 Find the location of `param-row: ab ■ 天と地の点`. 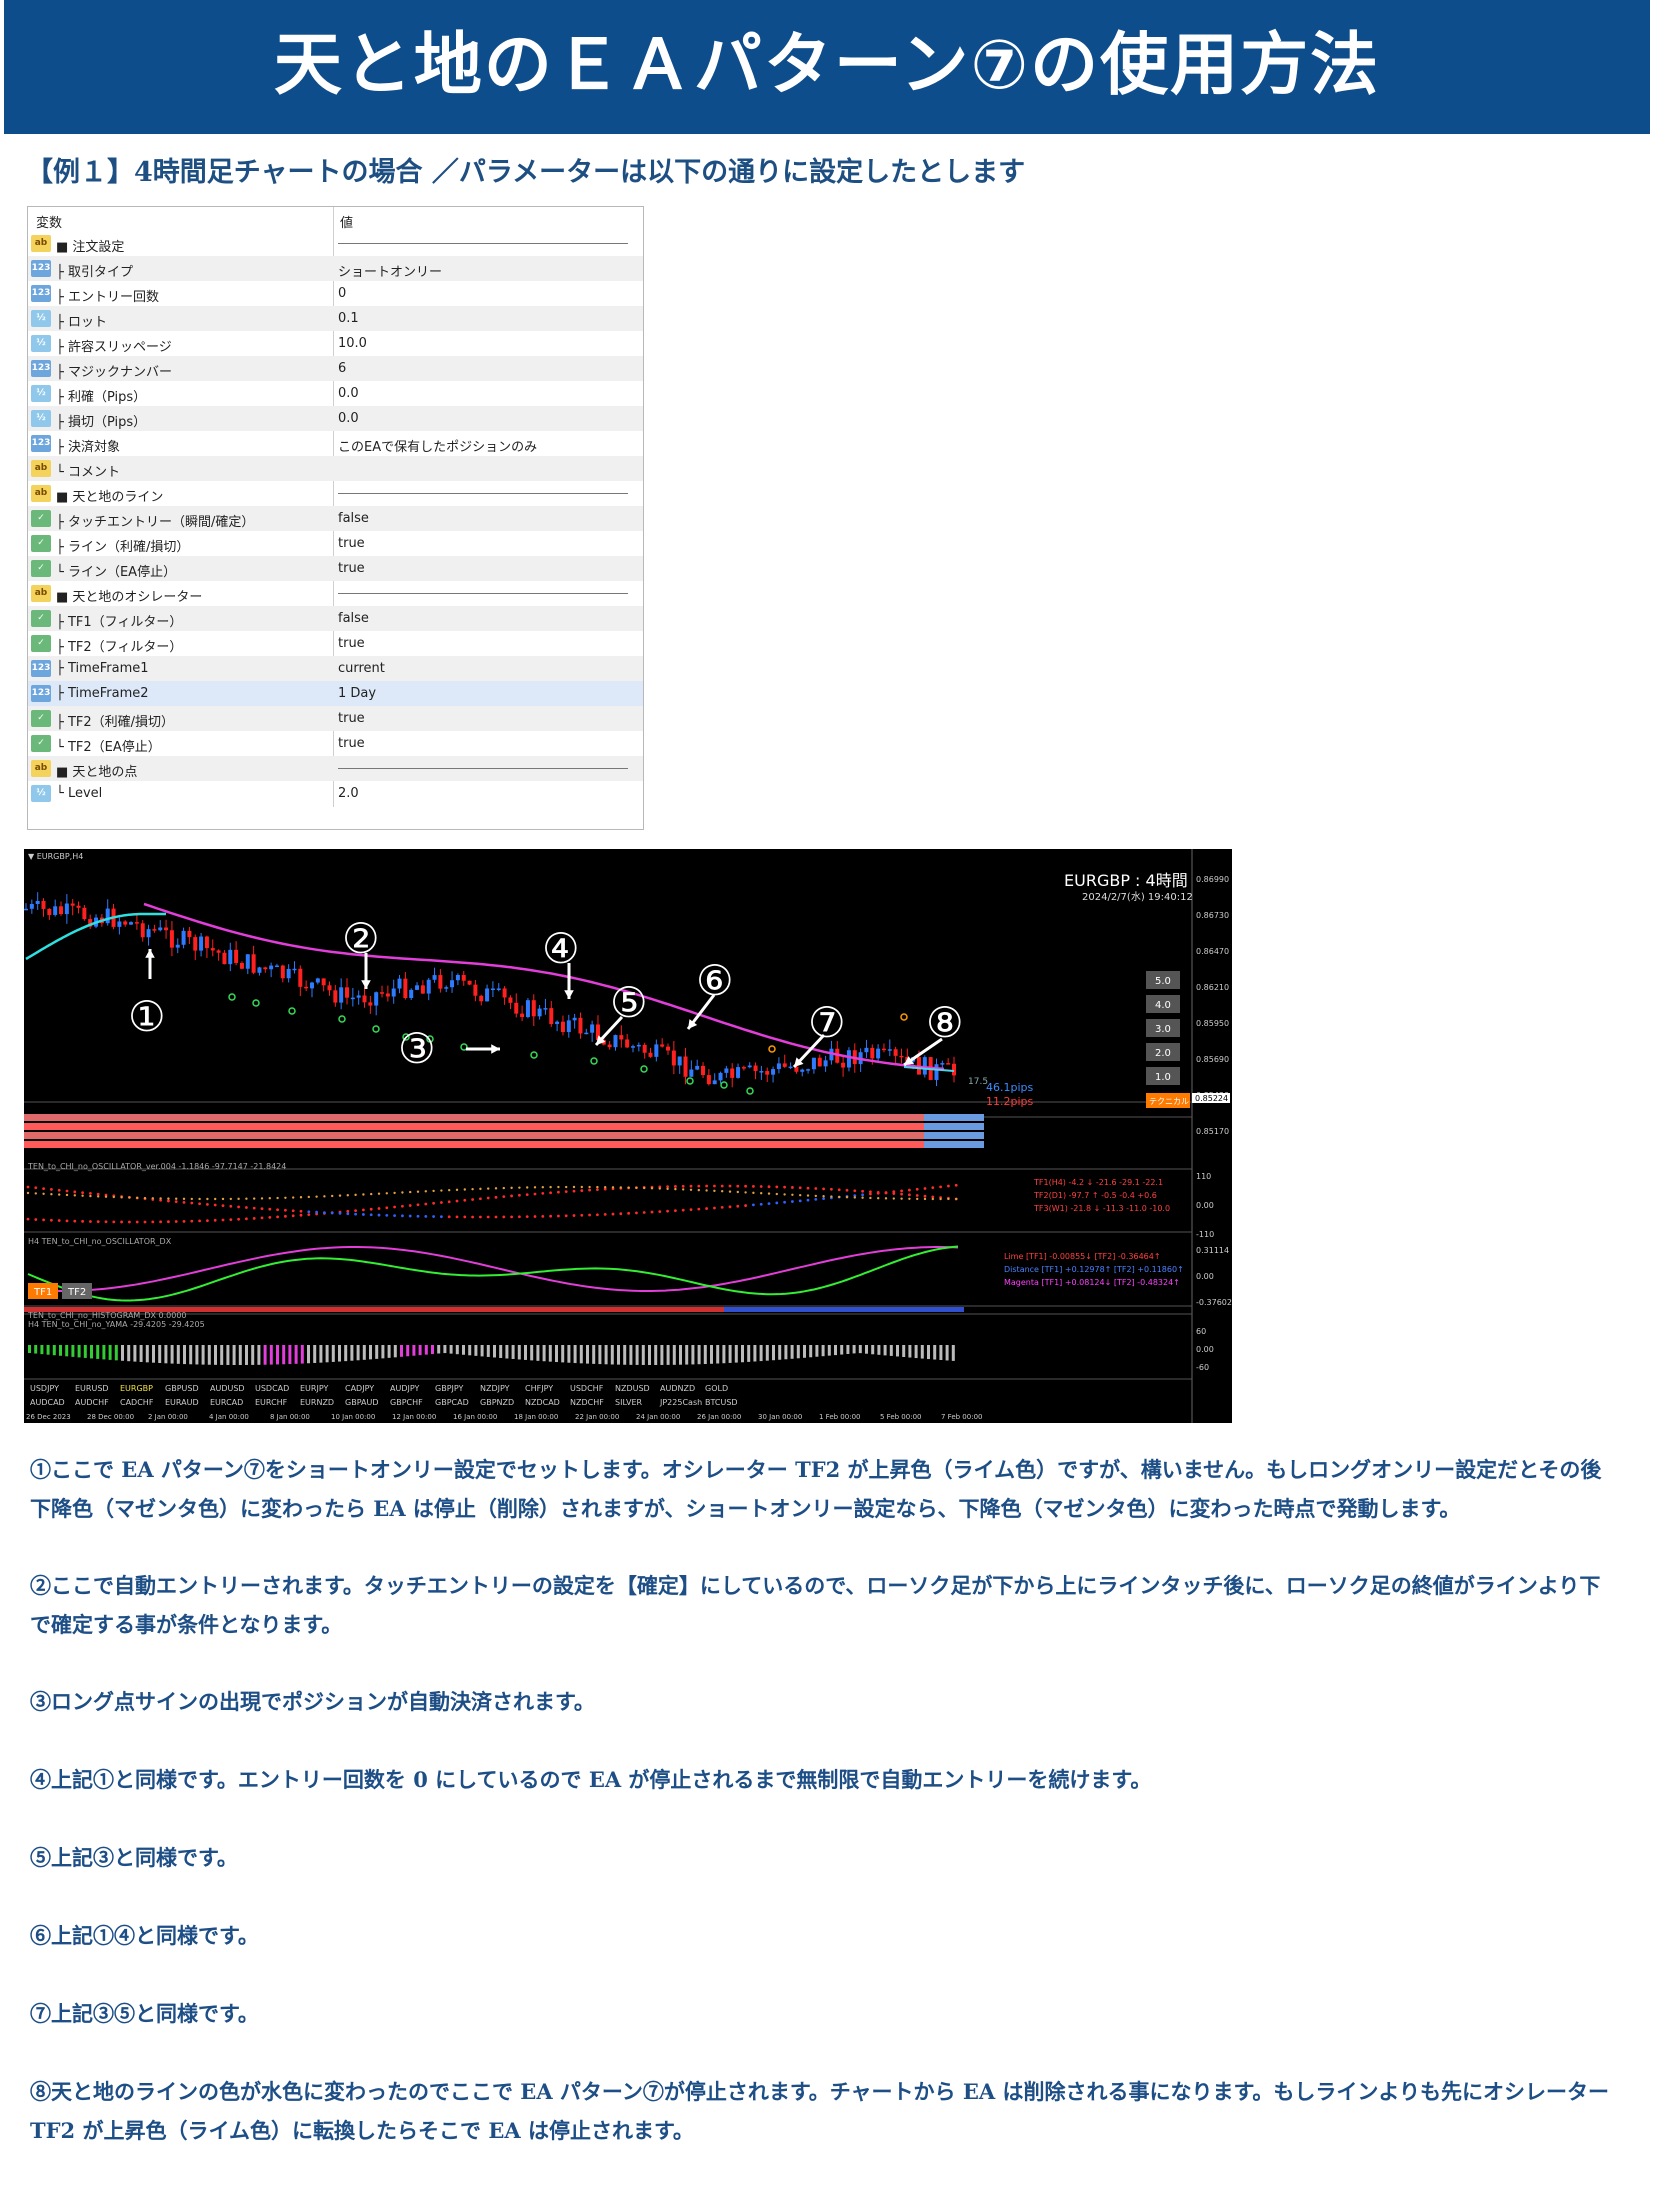

param-row: ab ■ 天と地の点 is located at coordinates (335, 768).